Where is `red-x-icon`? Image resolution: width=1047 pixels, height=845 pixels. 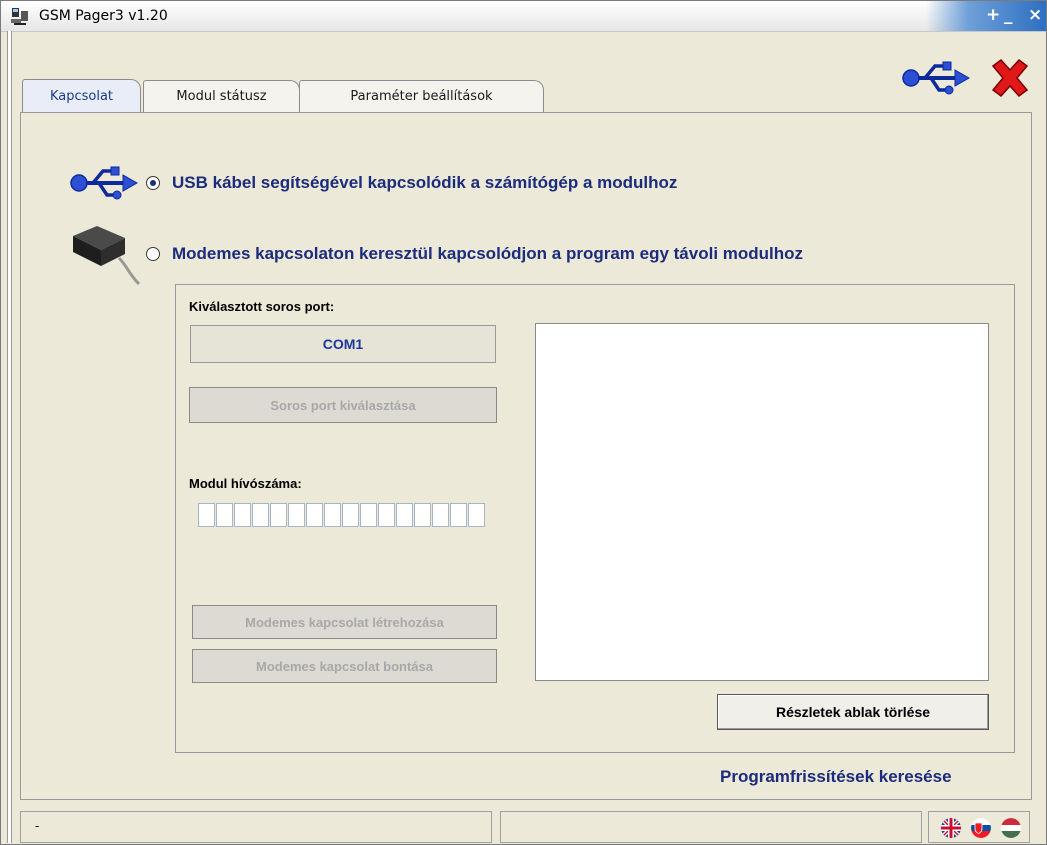
red-x-icon is located at coordinates (1010, 78).